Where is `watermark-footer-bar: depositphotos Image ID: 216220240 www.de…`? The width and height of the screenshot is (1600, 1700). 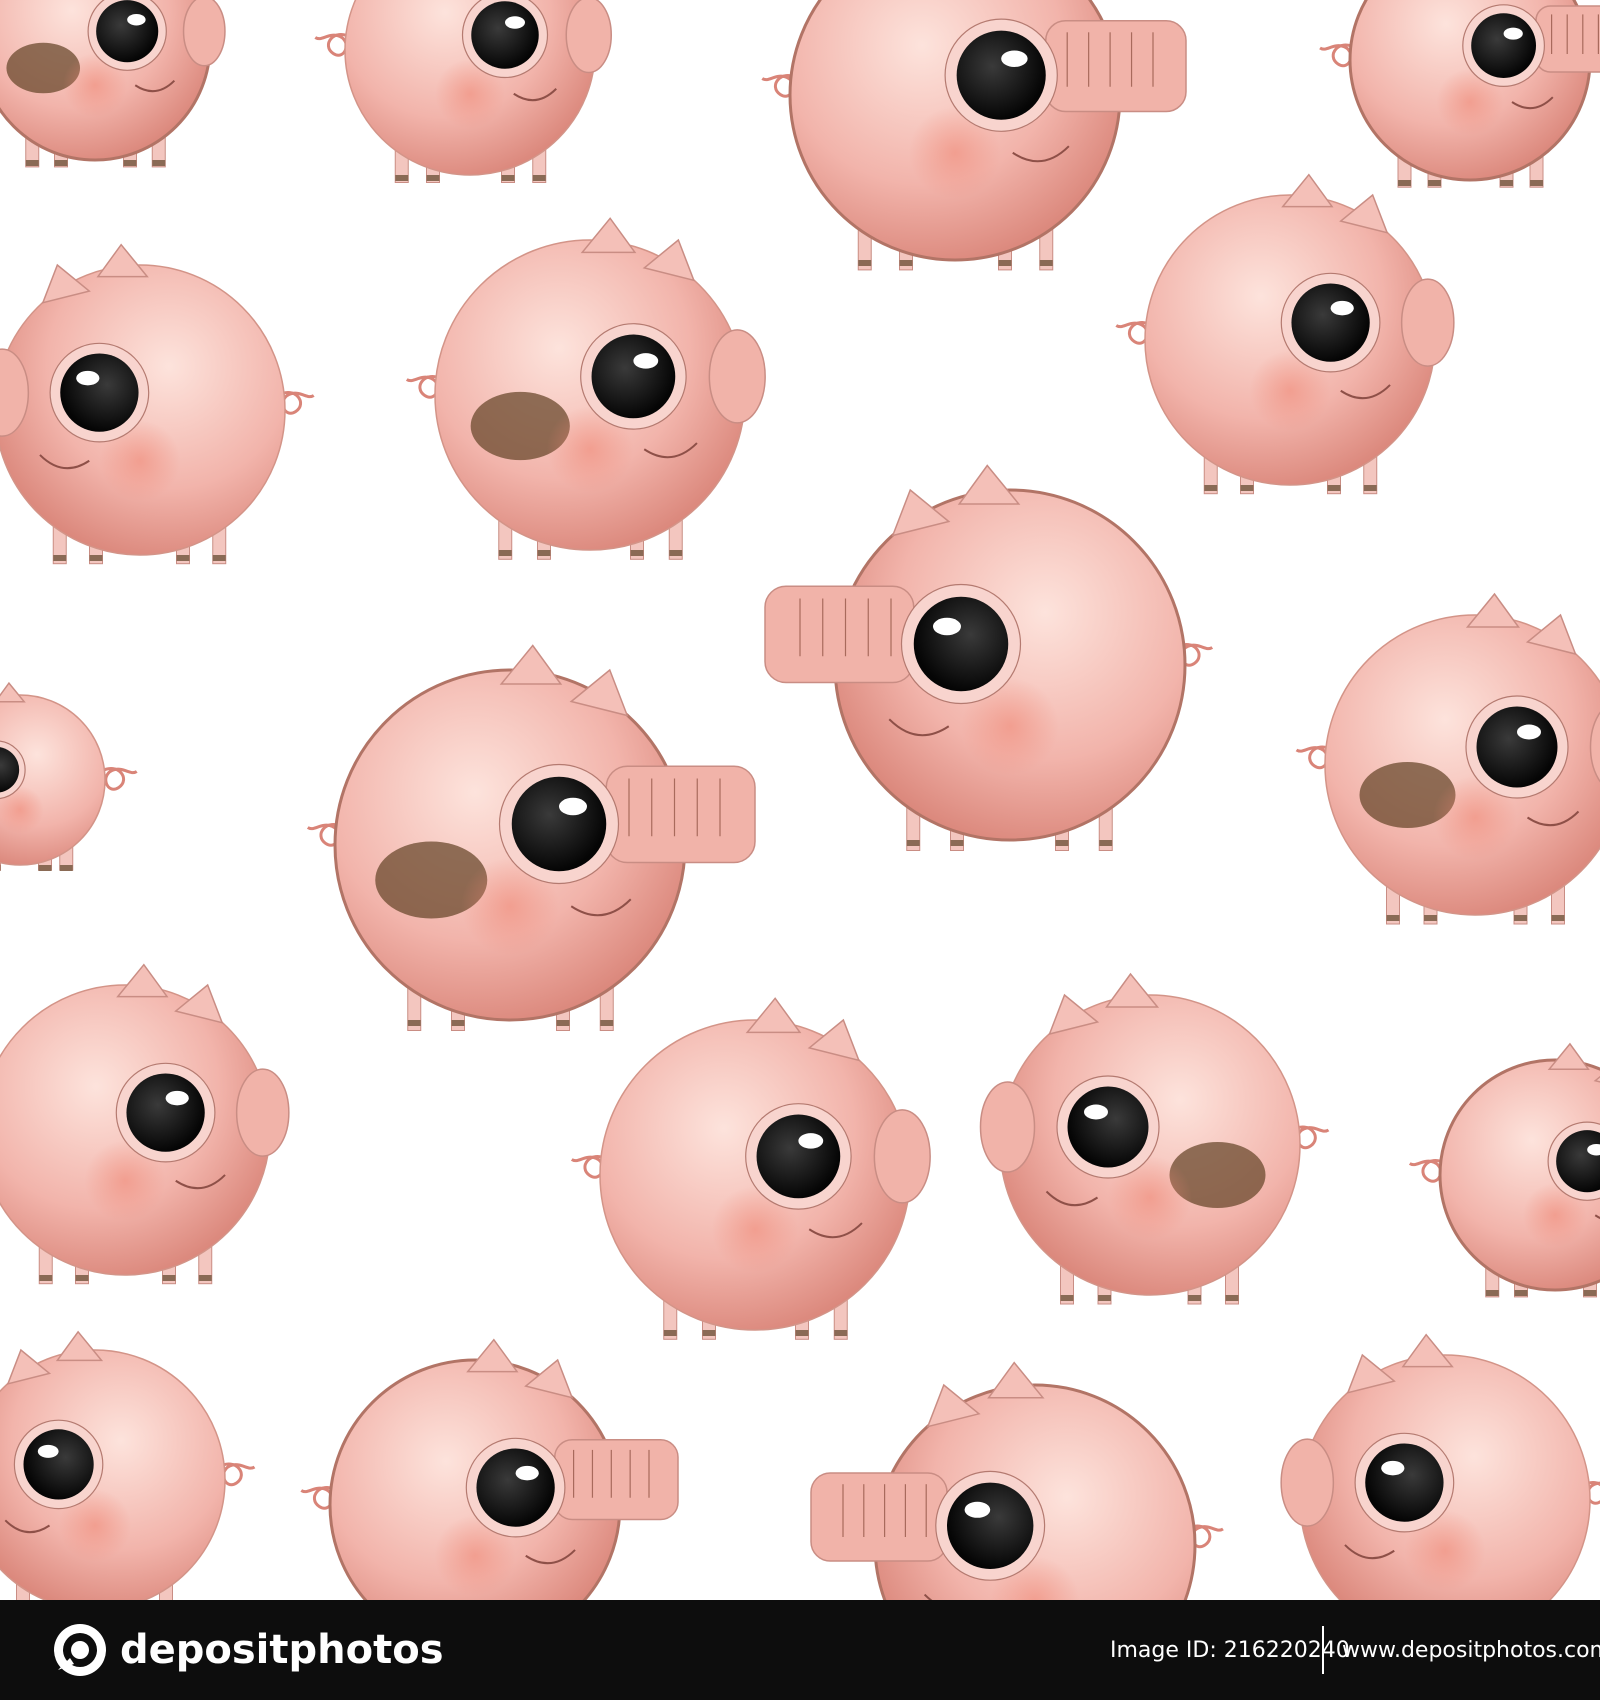
watermark-footer-bar: depositphotos Image ID: 216220240 www.de… is located at coordinates (800, 1650).